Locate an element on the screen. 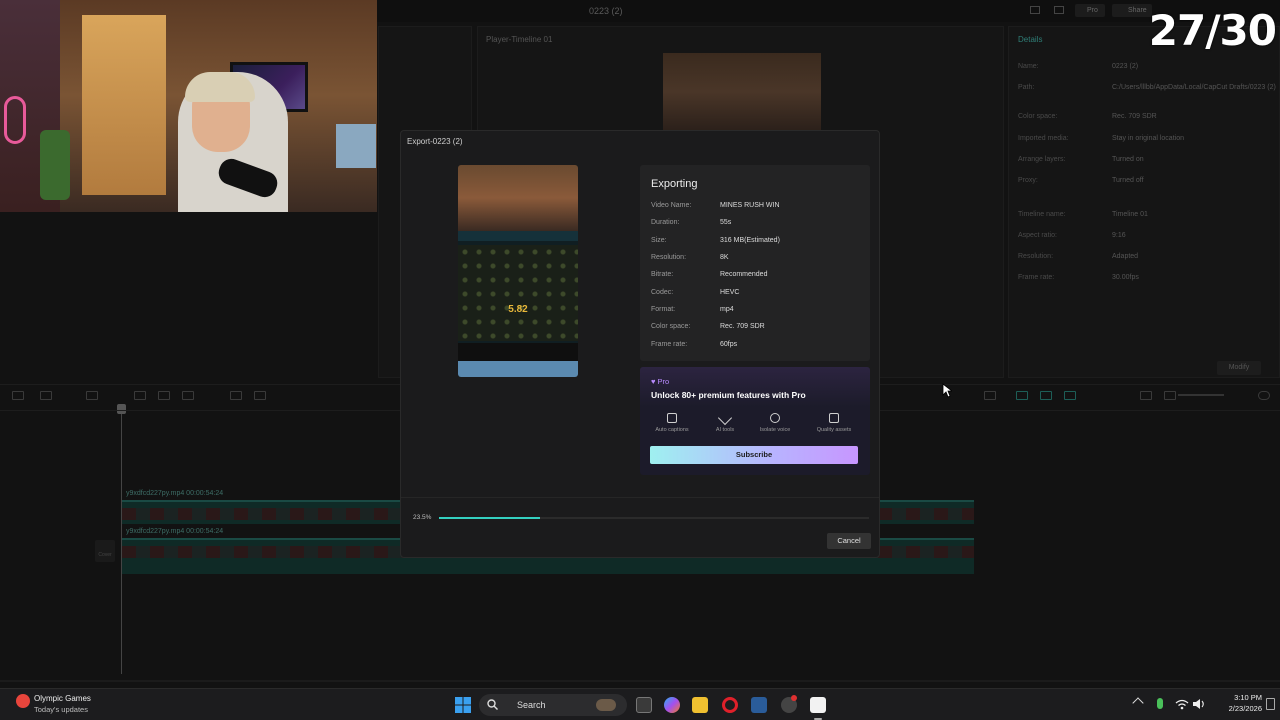  split-icon is located at coordinates (140, 395).